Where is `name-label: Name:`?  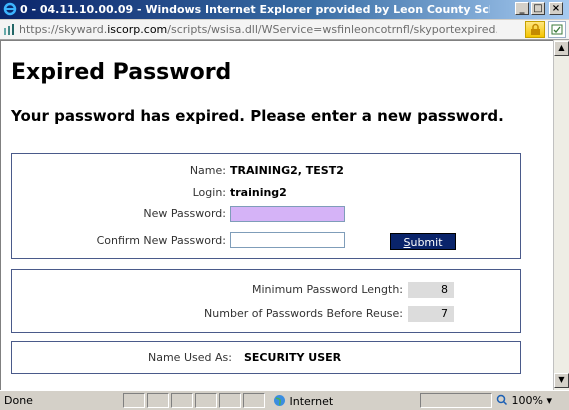 name-label: Name: is located at coordinates (207, 170).